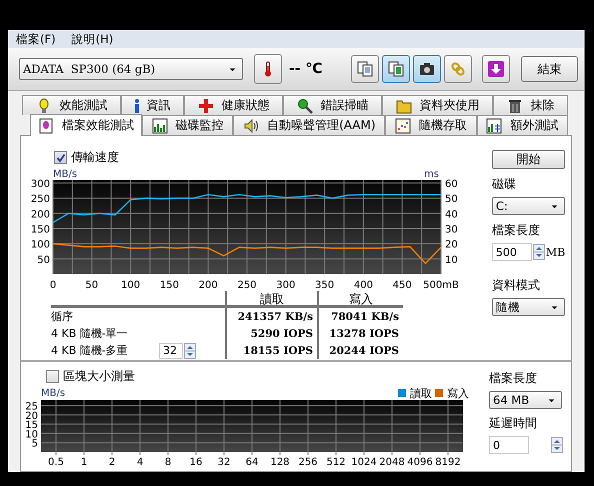  I want to click on tab: 健康狀態, so click(233, 105).